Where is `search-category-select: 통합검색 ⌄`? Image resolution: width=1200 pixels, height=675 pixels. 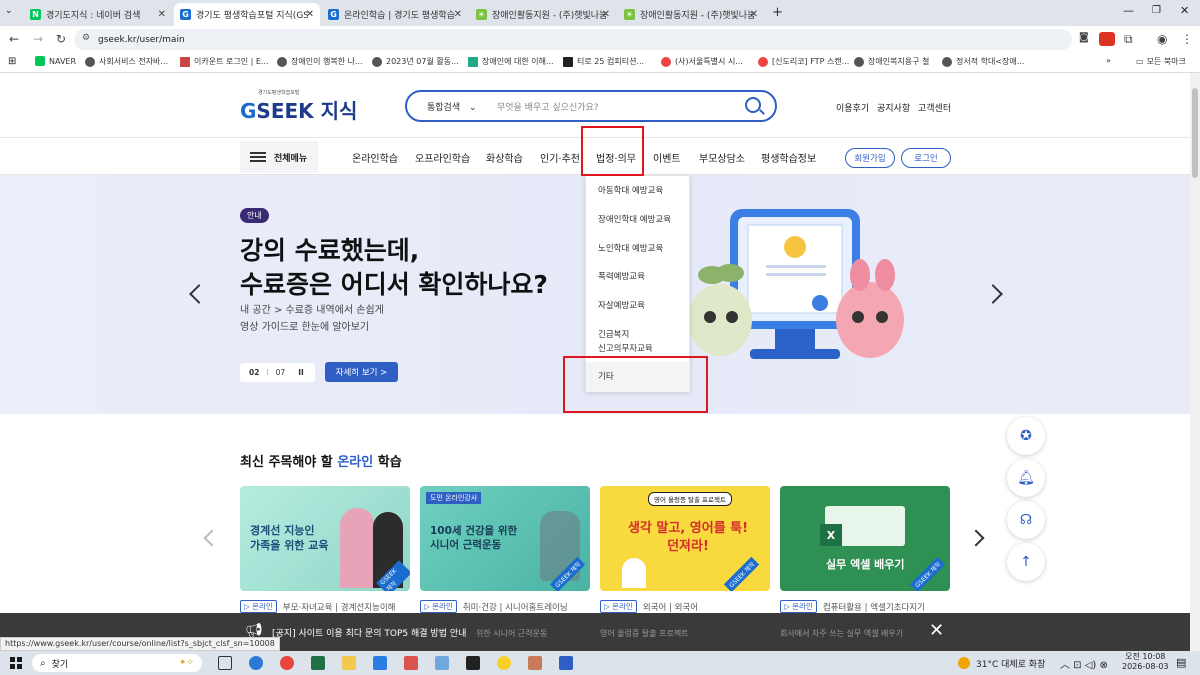 search-category-select: 통합검색 ⌄ is located at coordinates (462, 106).